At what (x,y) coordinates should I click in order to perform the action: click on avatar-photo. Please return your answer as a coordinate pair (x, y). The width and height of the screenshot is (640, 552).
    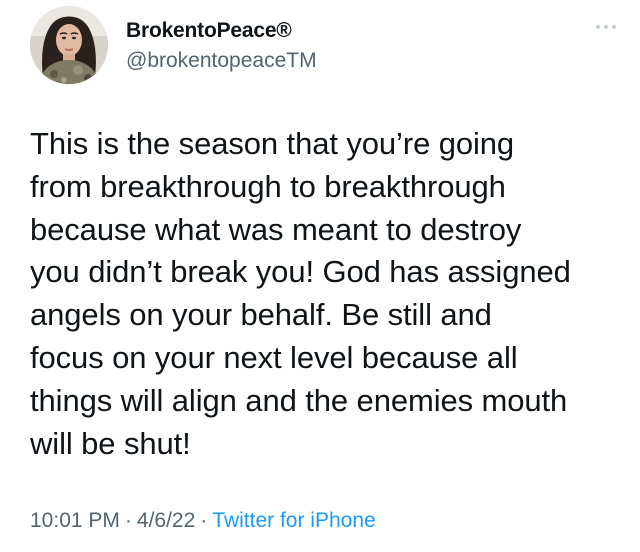
    Looking at the image, I should click on (69, 45).